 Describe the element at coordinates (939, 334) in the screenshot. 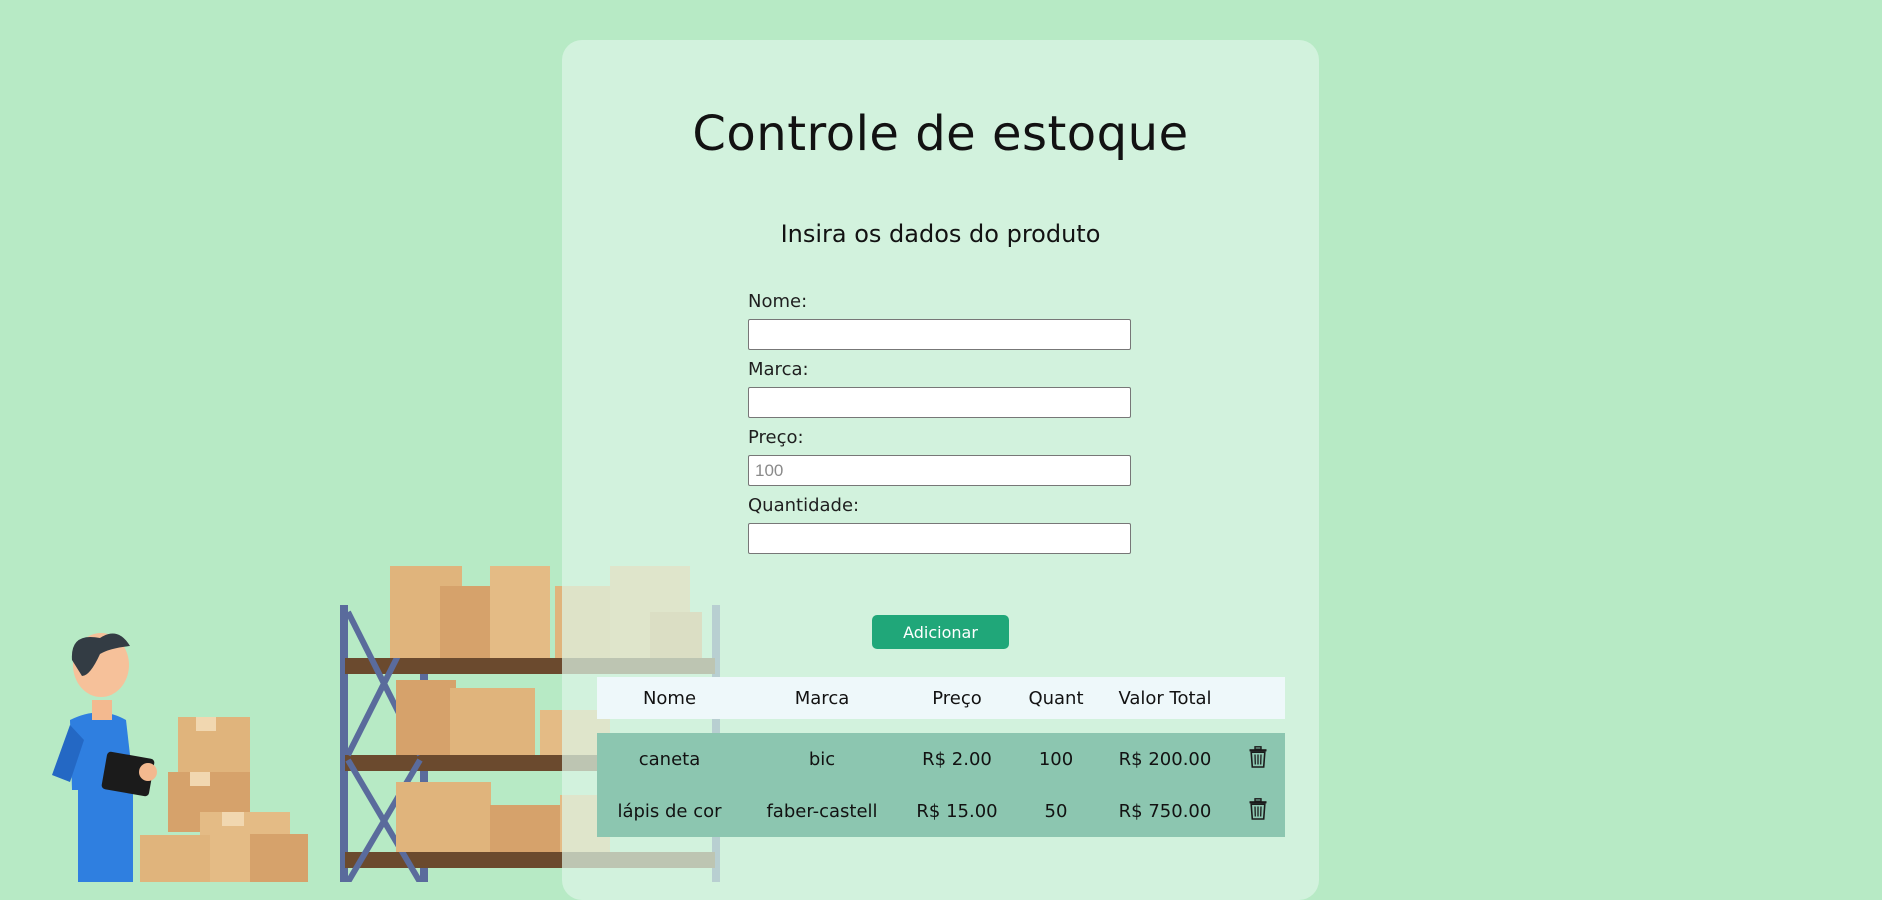

I see `nome-input` at that location.